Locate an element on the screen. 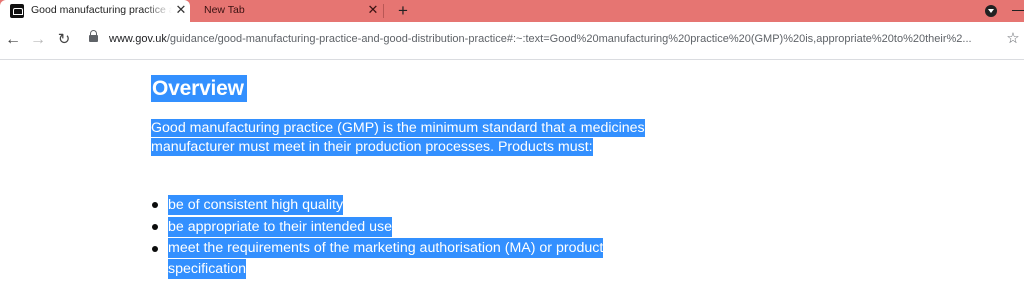 This screenshot has height=293, width=1024. tab-search-icon is located at coordinates (991, 11).